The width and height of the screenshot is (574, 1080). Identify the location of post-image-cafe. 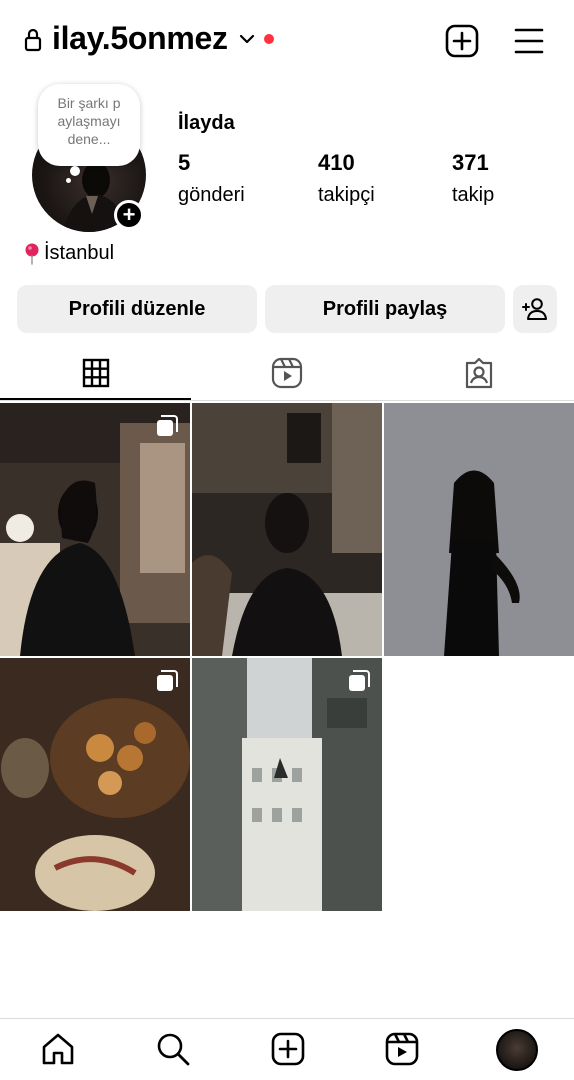
(95, 529).